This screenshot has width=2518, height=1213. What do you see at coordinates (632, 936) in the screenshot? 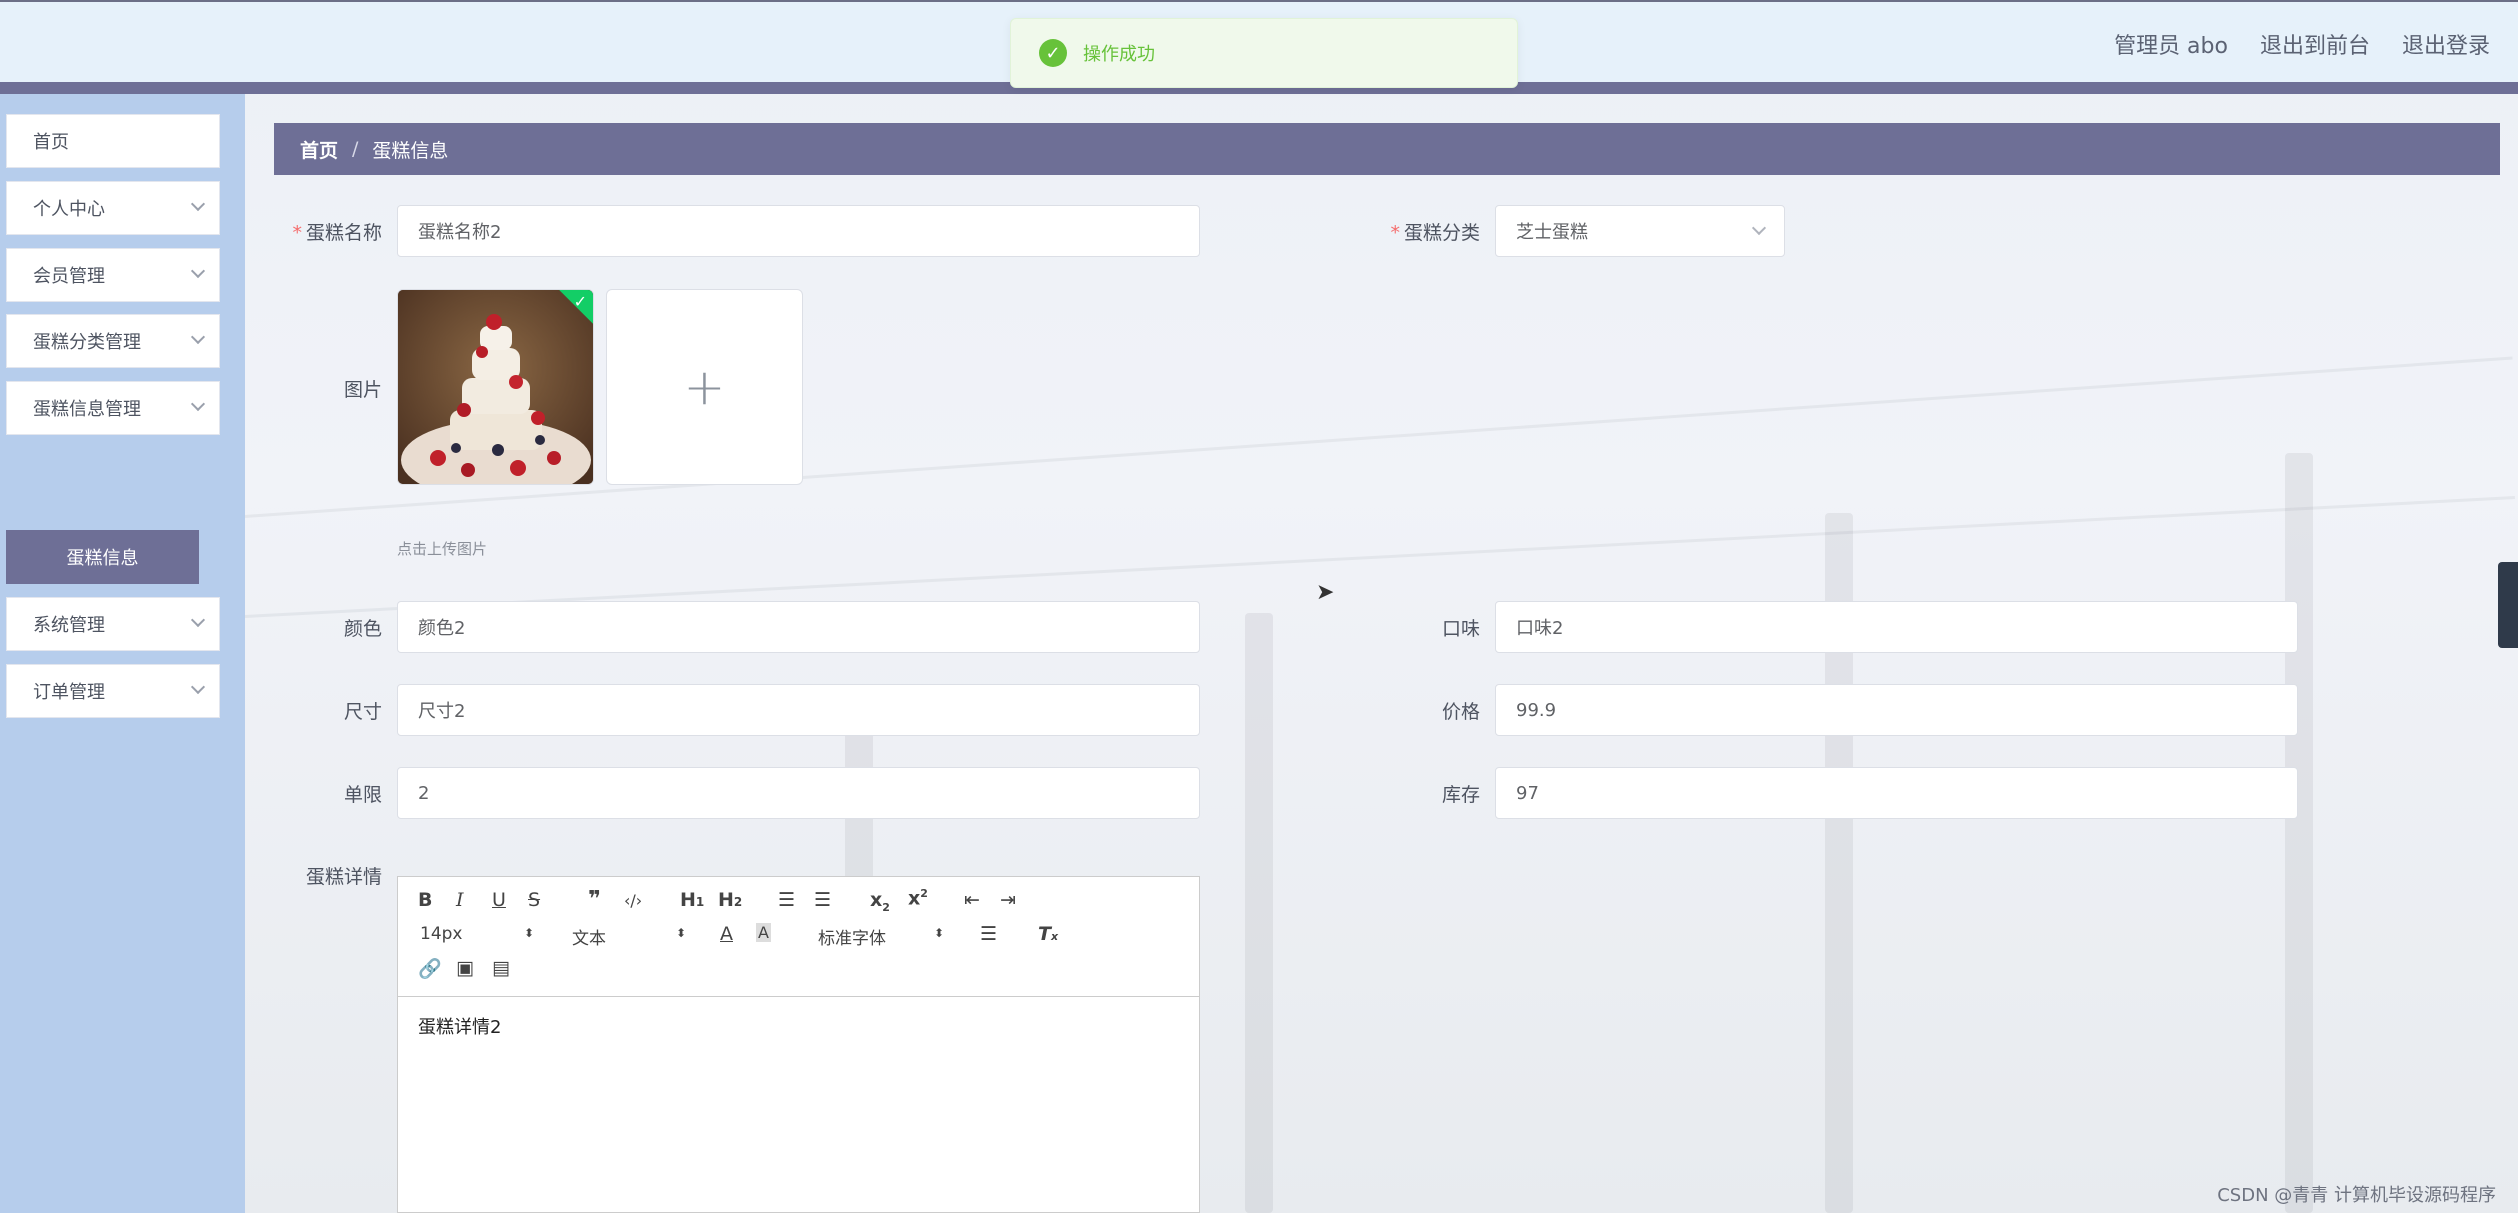
I see `block-format-select: 文本 ⬍` at bounding box center [632, 936].